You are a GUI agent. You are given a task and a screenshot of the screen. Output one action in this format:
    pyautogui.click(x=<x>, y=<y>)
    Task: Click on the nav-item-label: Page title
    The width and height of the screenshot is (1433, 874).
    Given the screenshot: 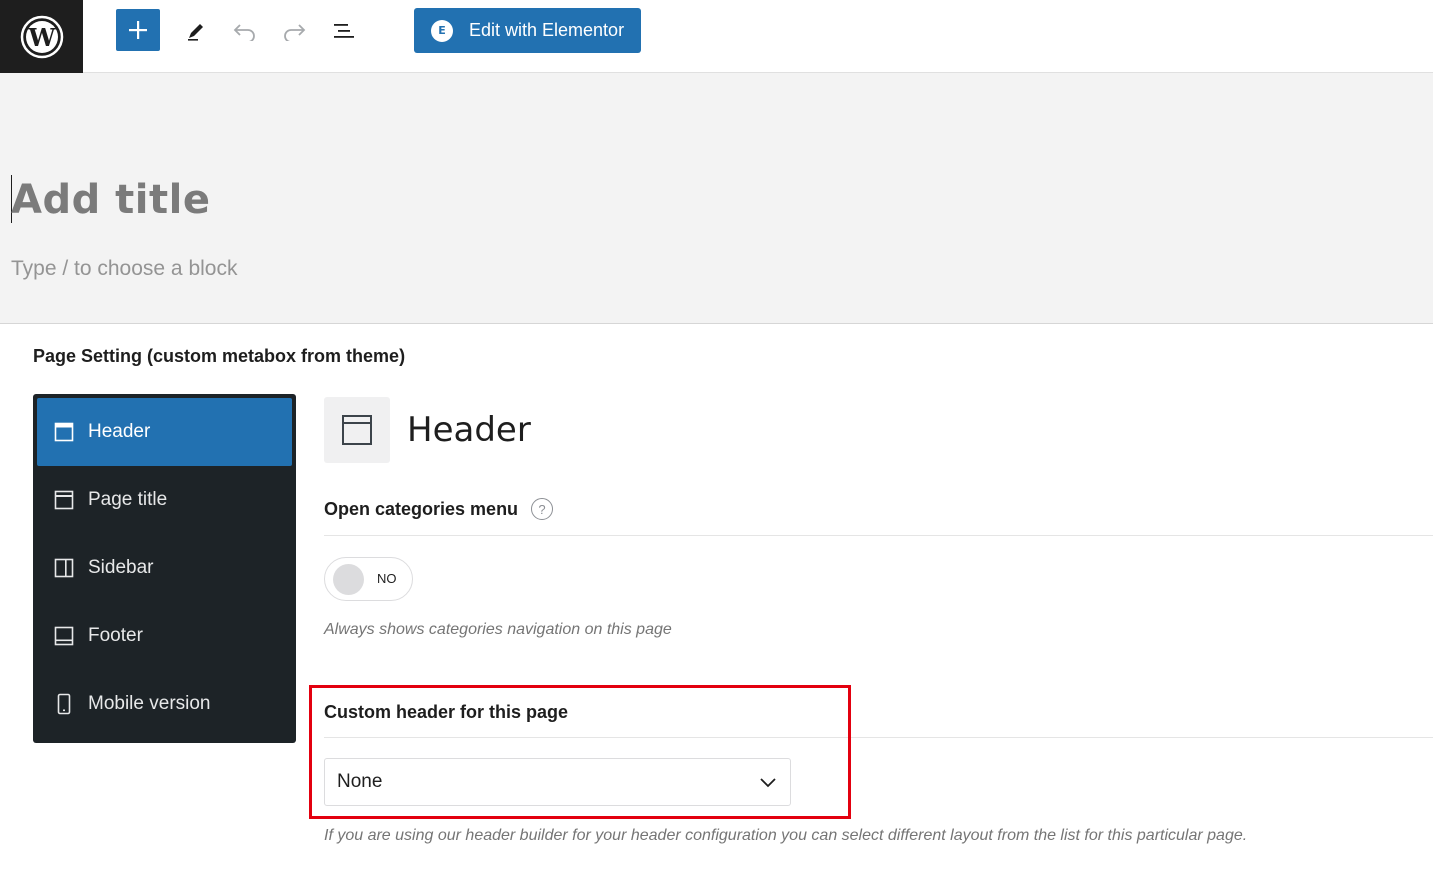 What is the action you would take?
    pyautogui.click(x=128, y=499)
    